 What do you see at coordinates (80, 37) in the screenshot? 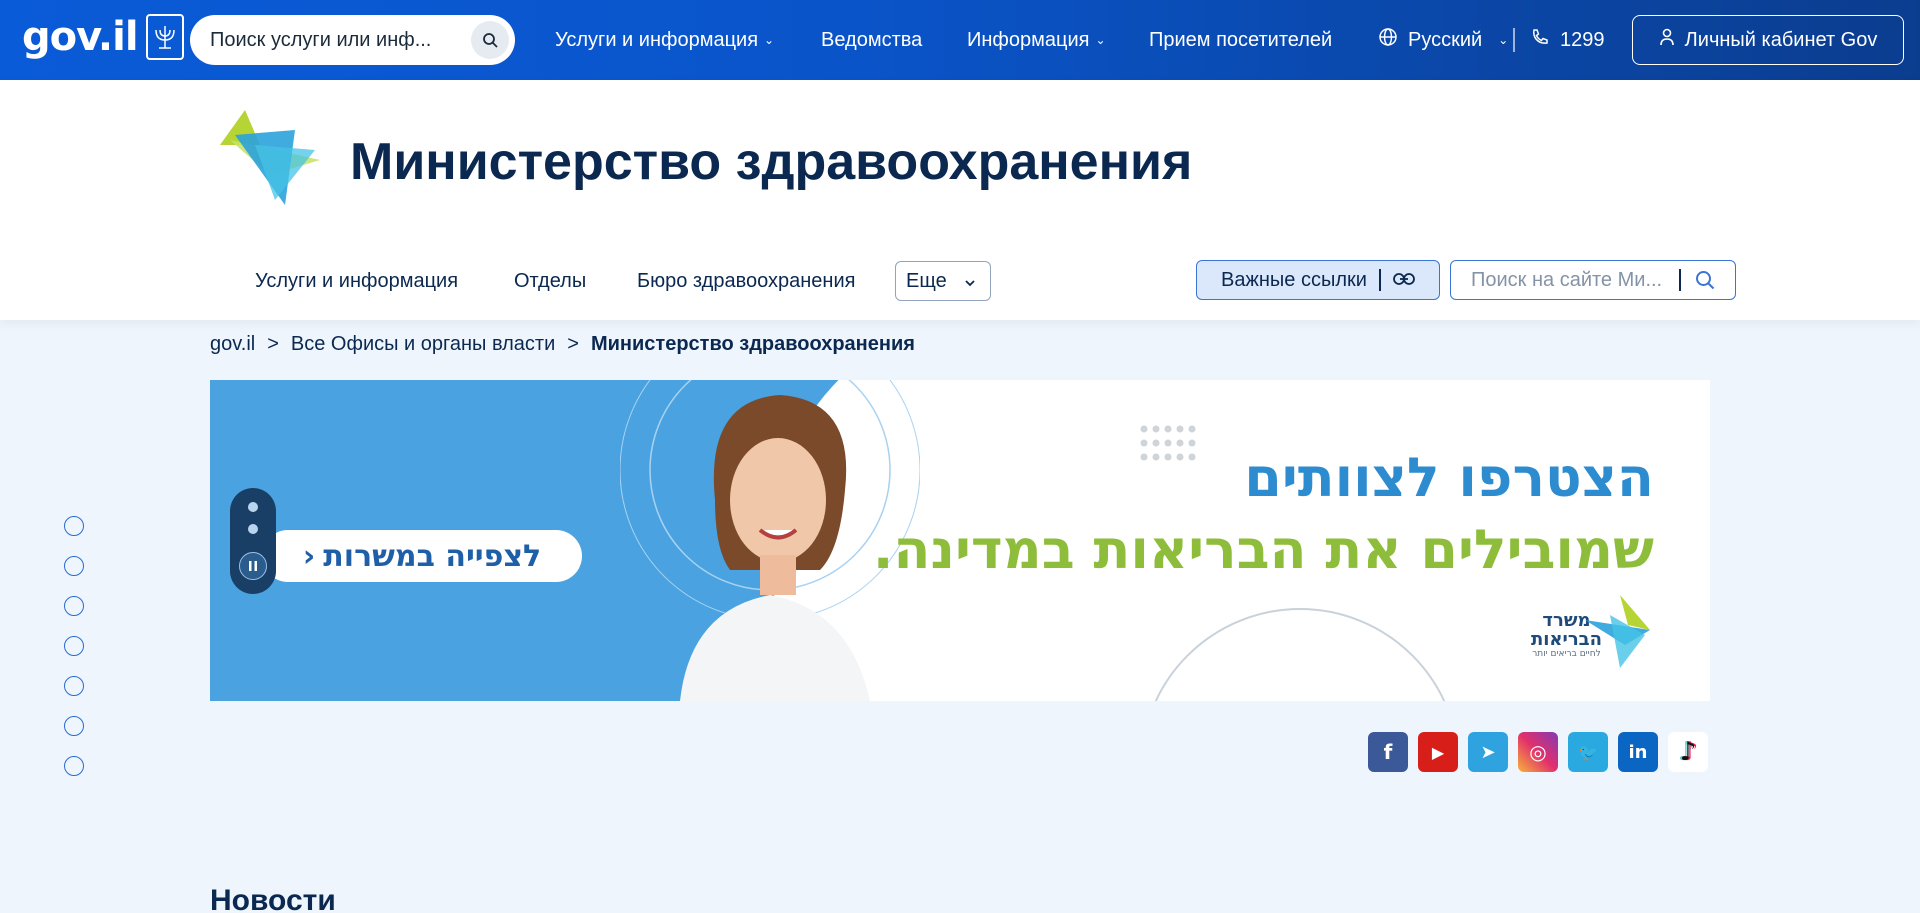
I see `gov-logo-text: gov.il` at bounding box center [80, 37].